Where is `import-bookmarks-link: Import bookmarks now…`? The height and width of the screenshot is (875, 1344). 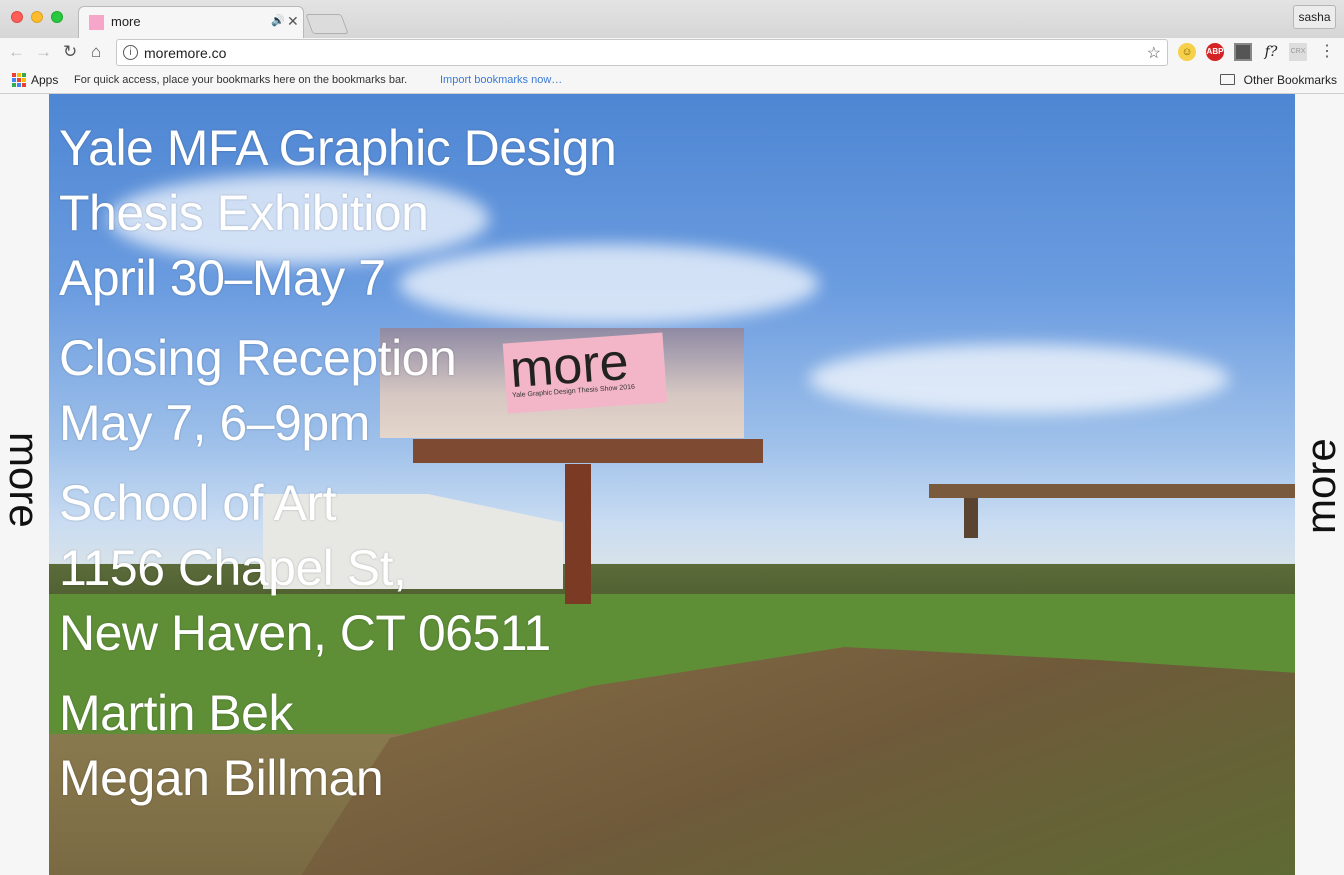
import-bookmarks-link: Import bookmarks now… is located at coordinates (501, 80).